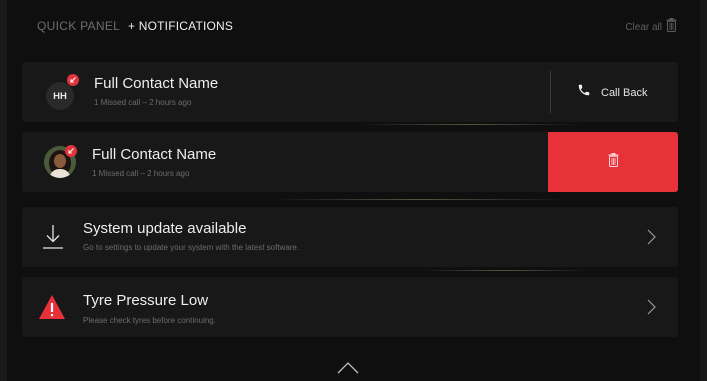 Image resolution: width=707 pixels, height=381 pixels. Describe the element at coordinates (348, 370) in the screenshot. I see `chevron-up-icon` at that location.